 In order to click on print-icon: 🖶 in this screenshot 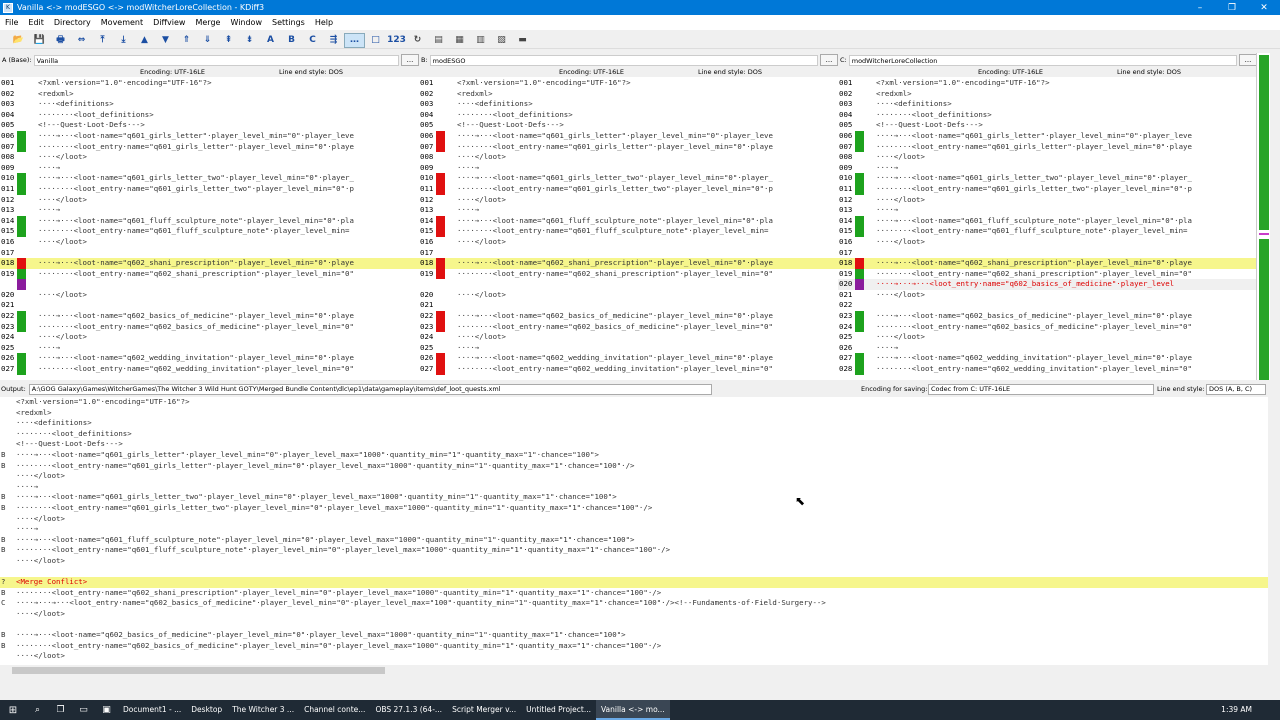, I will do `click(60, 40)`.